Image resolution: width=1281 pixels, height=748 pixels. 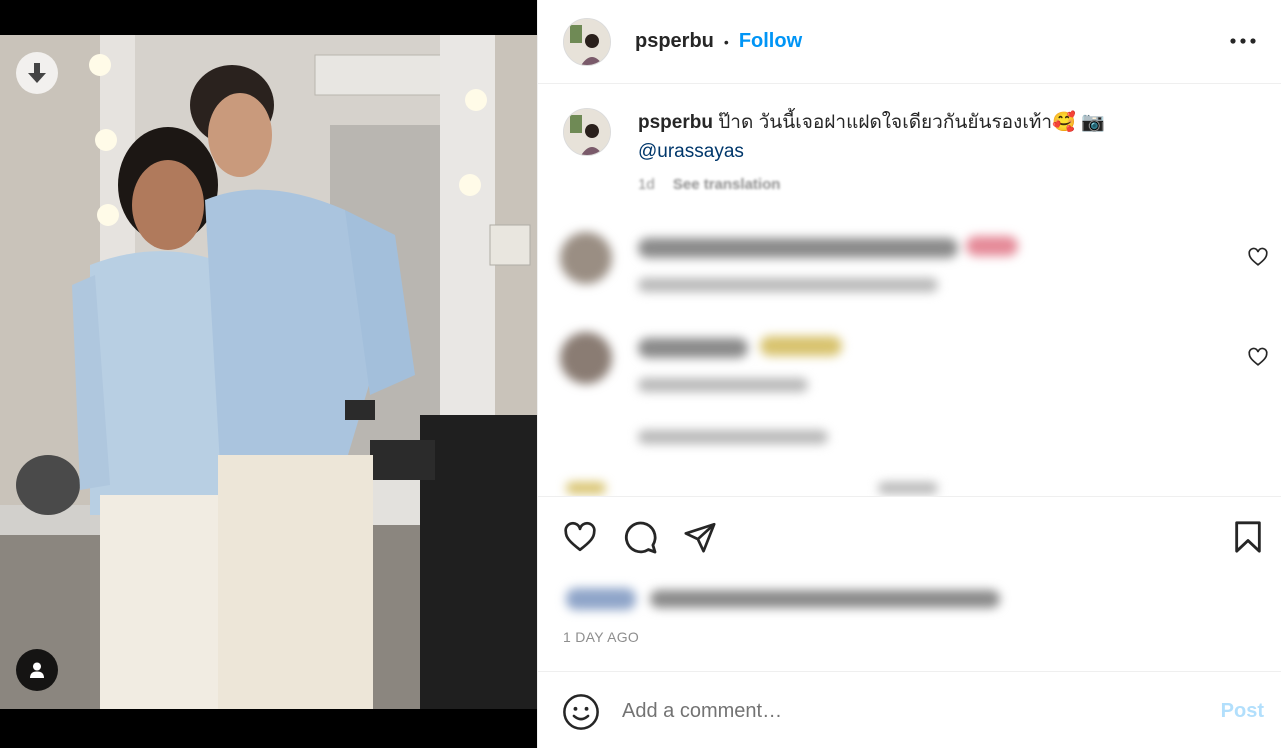 What do you see at coordinates (909, 535) in the screenshot?
I see `action-bar` at bounding box center [909, 535].